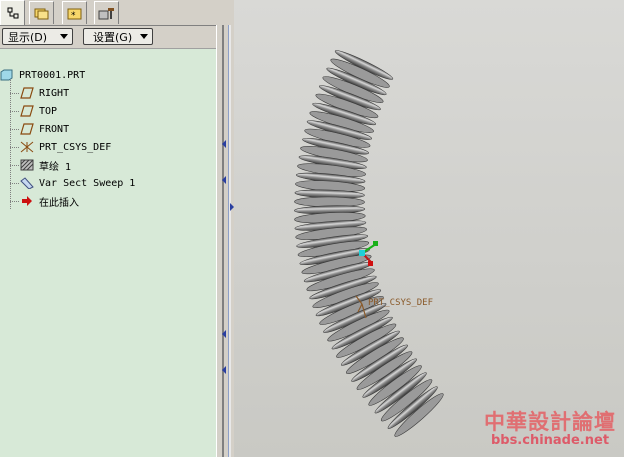 The image size is (624, 457). What do you see at coordinates (401, 303) in the screenshot?
I see `csys-label: PRT_CSYS_DEF` at bounding box center [401, 303].